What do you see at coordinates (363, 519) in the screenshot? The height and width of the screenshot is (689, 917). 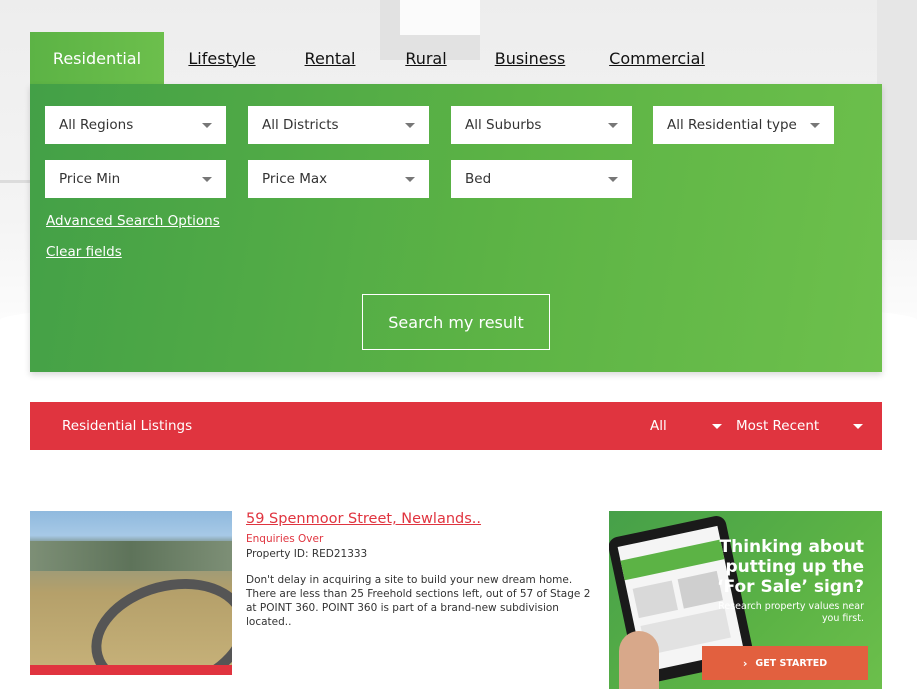 I see `listing-title-link: 59 Spenmoor Street, Newlands..` at bounding box center [363, 519].